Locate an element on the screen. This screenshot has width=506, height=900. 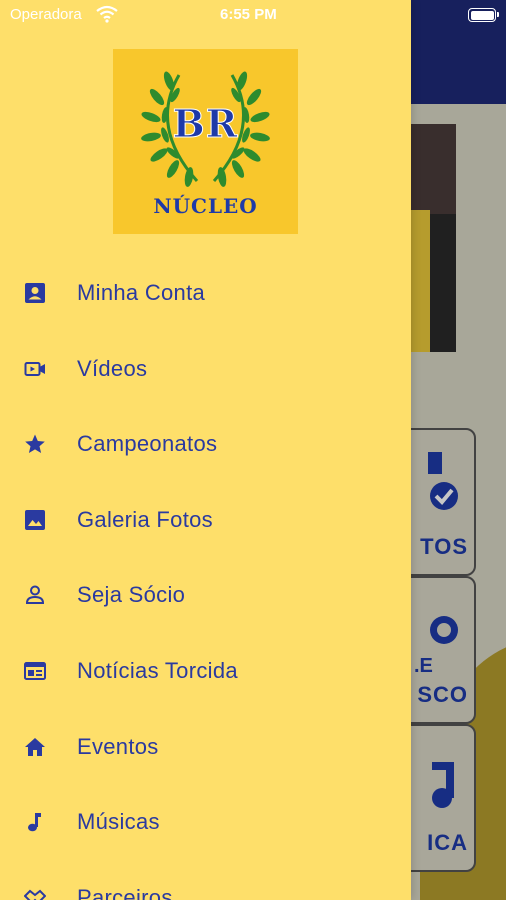
menu-item-noticias-torcida: Notícias Torcida is located at coordinates (205, 672).